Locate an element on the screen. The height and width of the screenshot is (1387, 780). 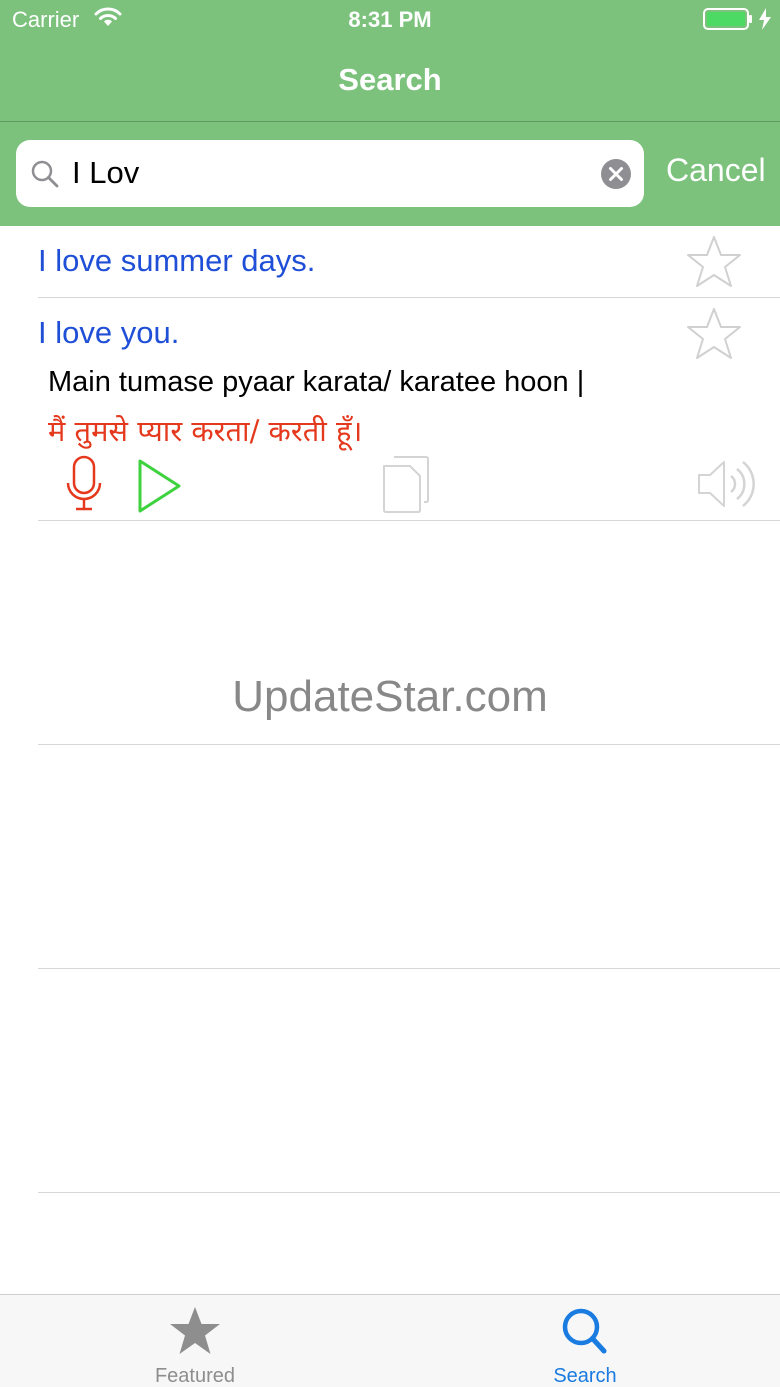
tab-label-featured: Featured is located at coordinates (195, 1376).